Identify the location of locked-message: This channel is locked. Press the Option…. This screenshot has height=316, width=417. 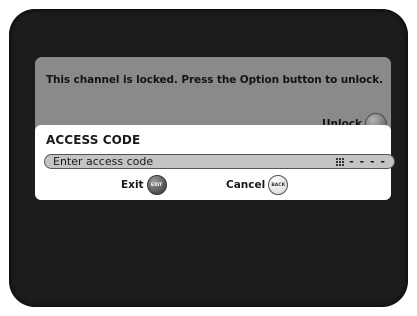
(215, 80).